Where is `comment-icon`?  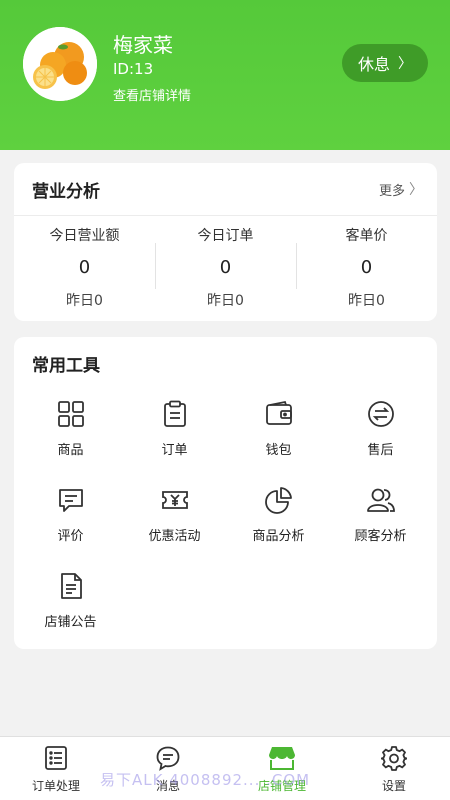 comment-icon is located at coordinates (70, 500).